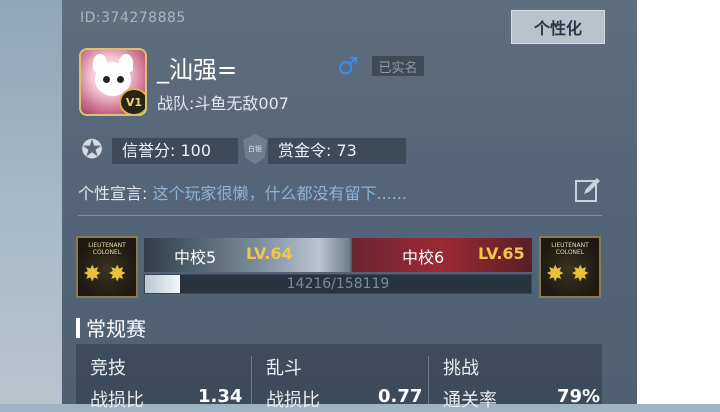 The width and height of the screenshot is (720, 412). I want to click on background-right, so click(678, 202).